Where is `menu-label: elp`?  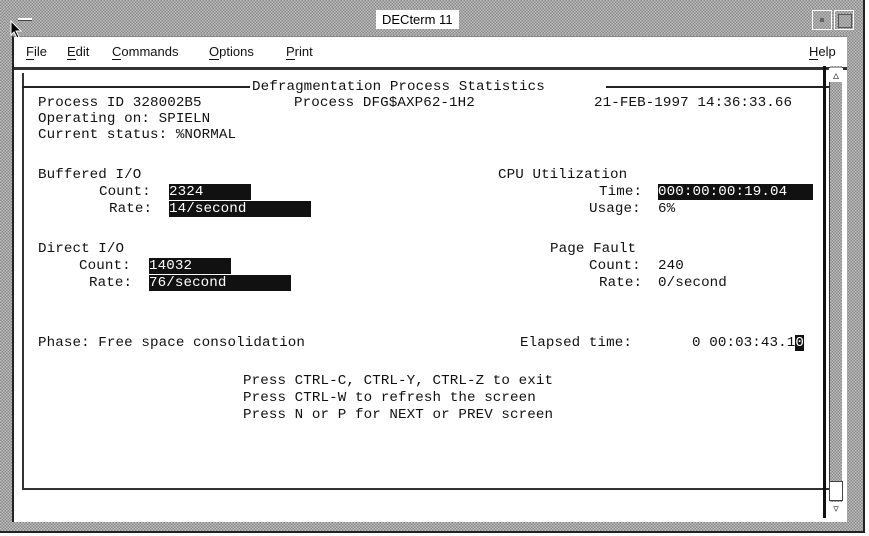
menu-label: elp is located at coordinates (827, 51).